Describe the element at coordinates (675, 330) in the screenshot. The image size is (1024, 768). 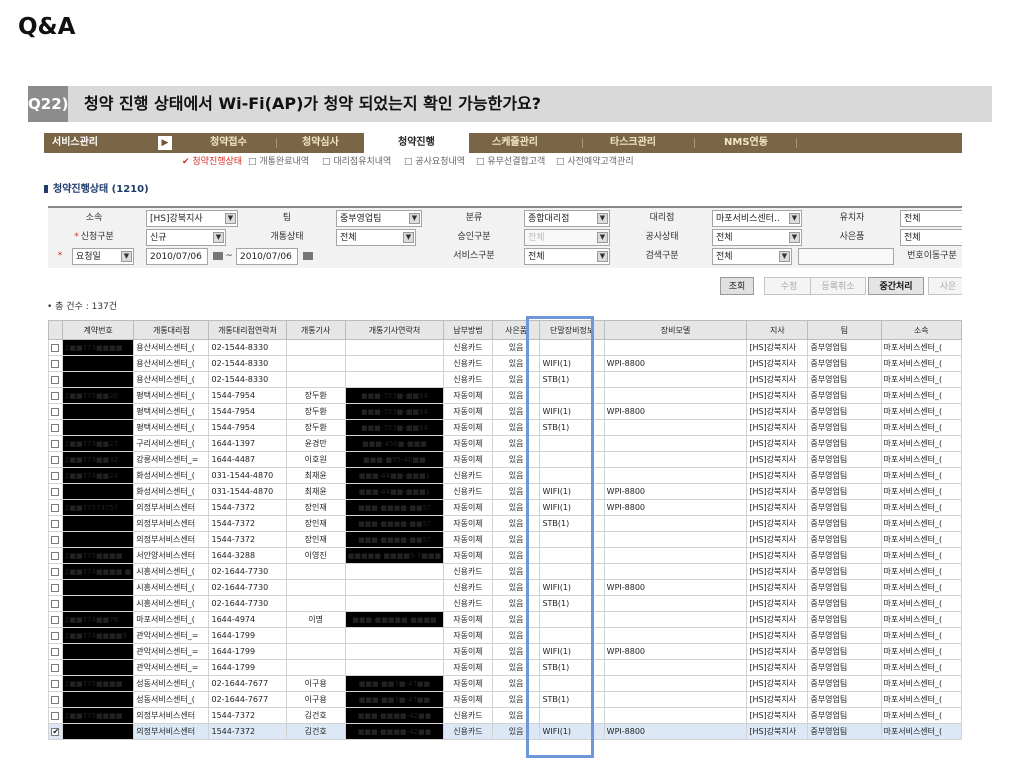
I see `col-header-device-model: 장비모델` at that location.